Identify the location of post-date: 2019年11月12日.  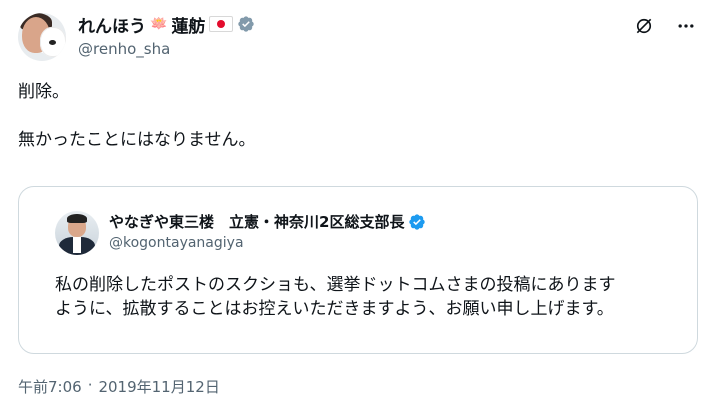
(159, 387).